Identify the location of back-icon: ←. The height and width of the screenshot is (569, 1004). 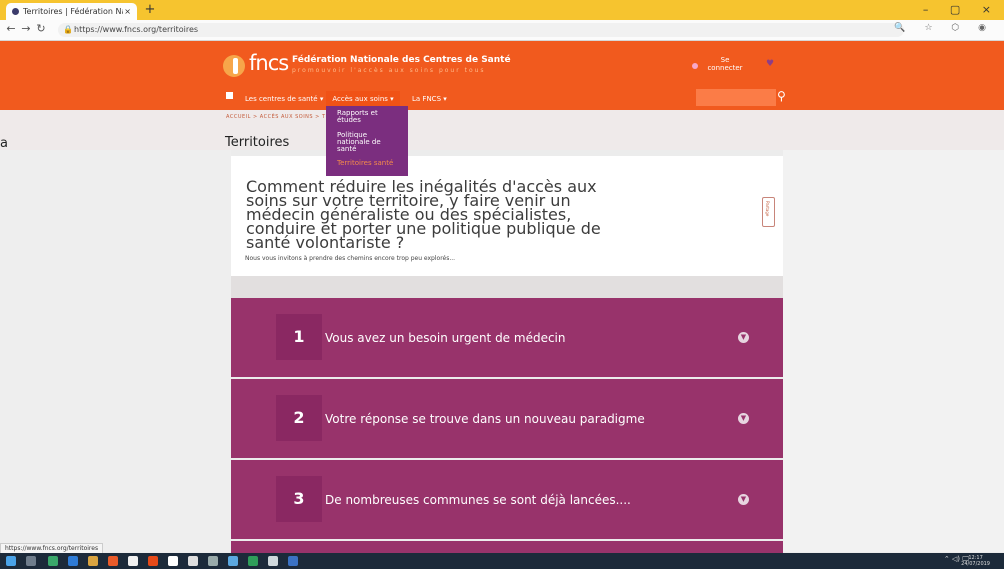
(11, 28).